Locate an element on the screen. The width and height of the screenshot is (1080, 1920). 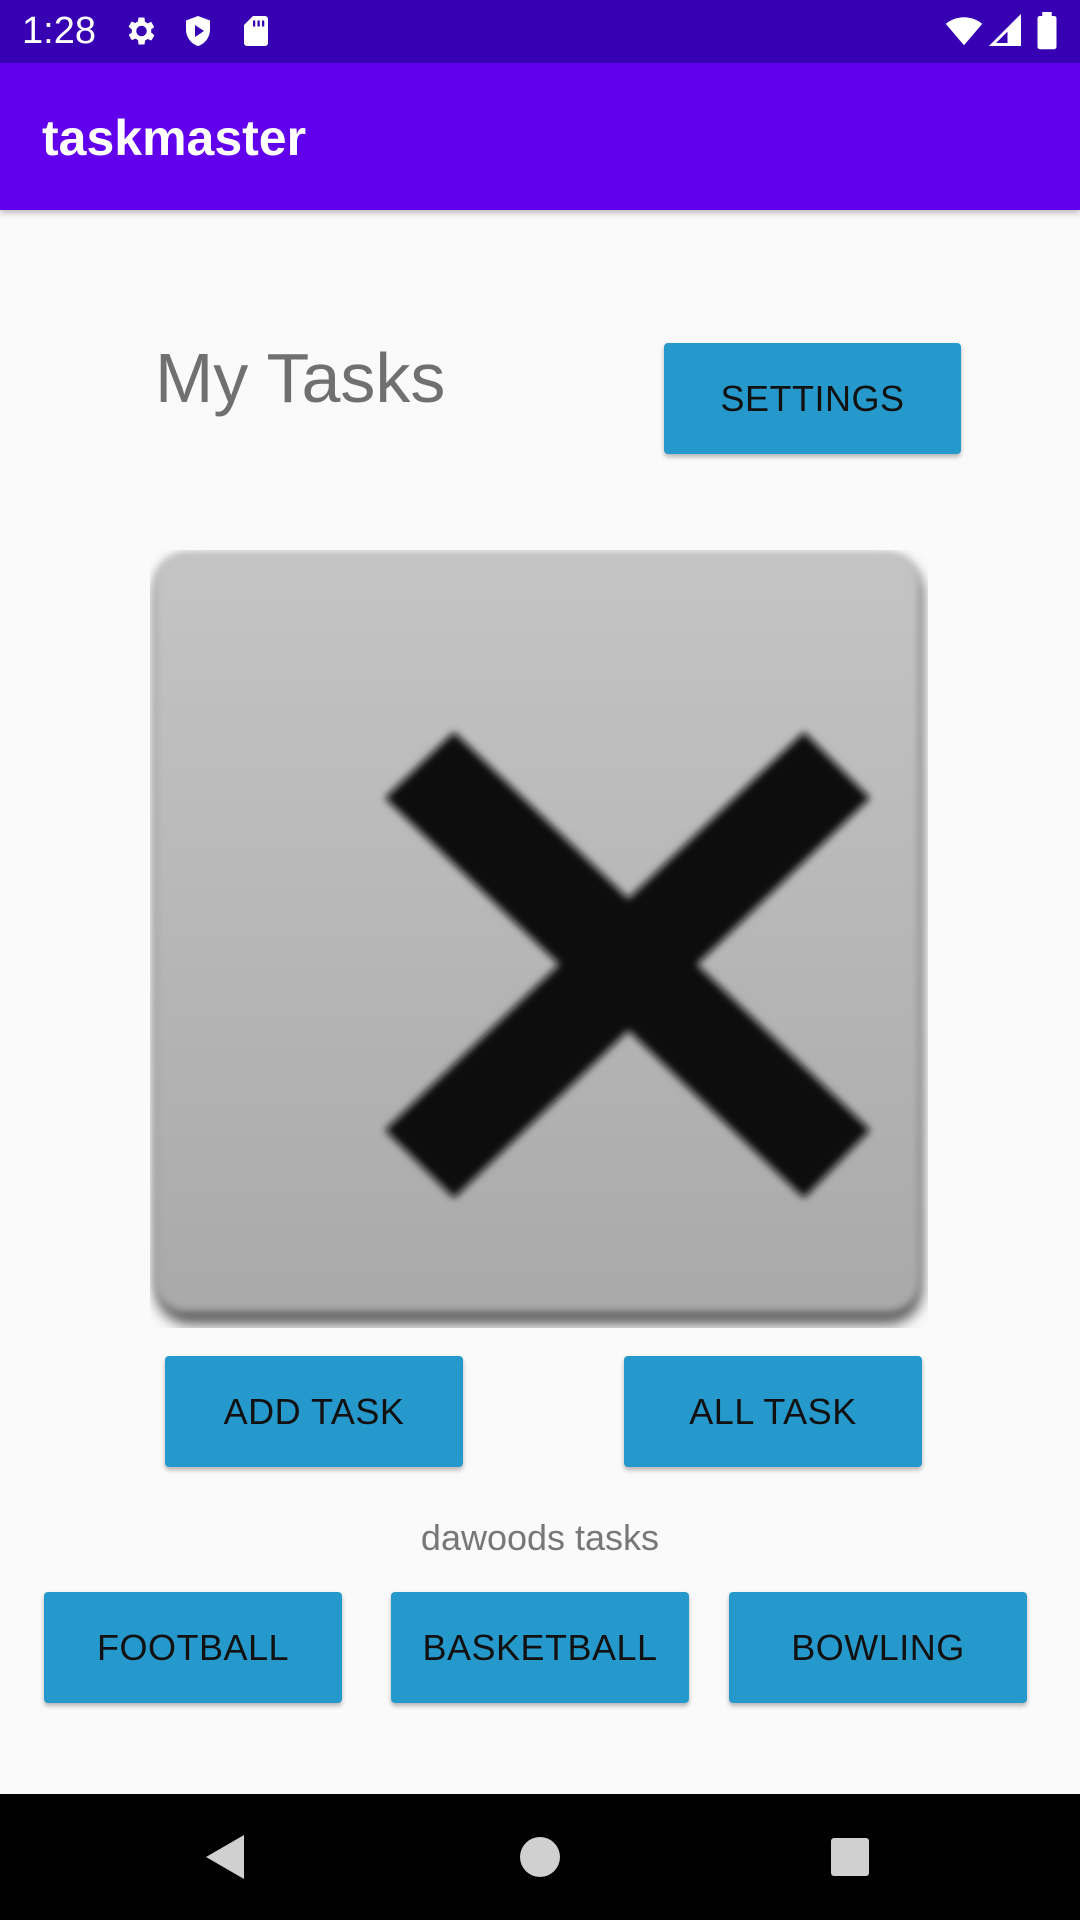
signal-icon is located at coordinates (1006, 31).